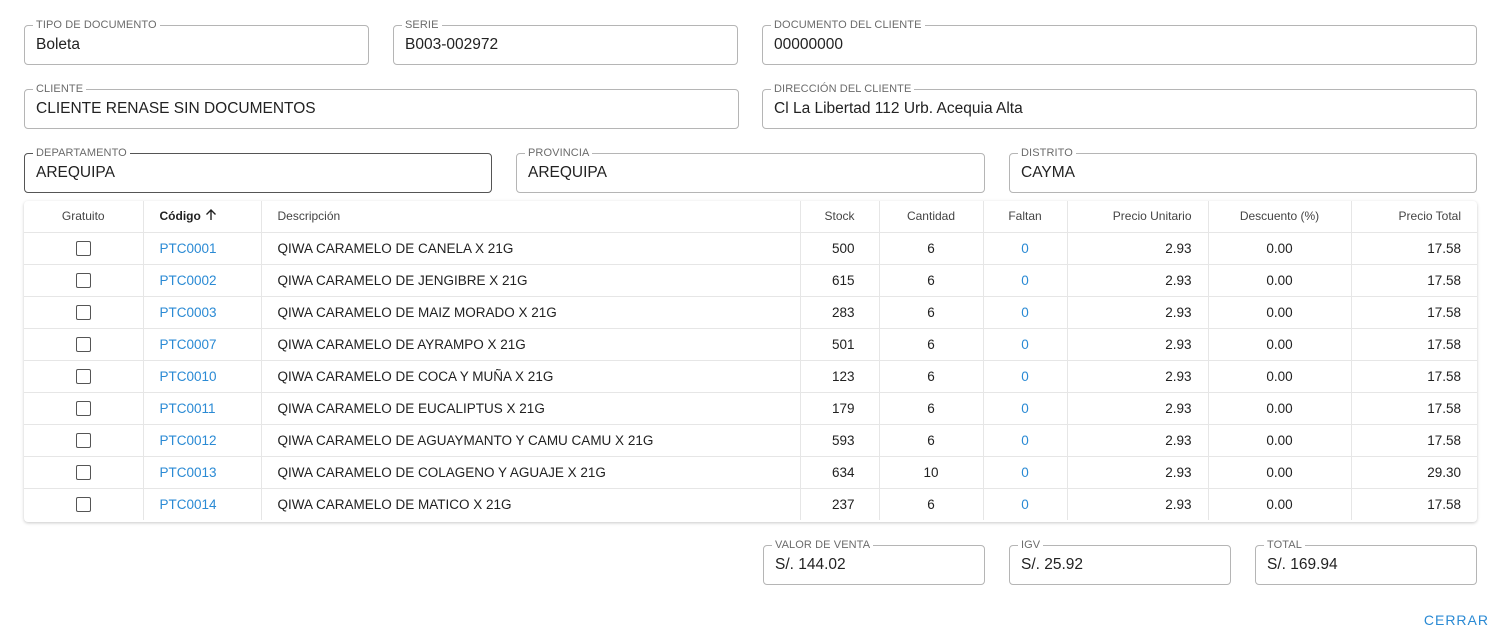 The width and height of the screenshot is (1505, 642). What do you see at coordinates (531, 504) in the screenshot?
I see `descripcion-cell: QIWA CARAMELO DE MATICO X 21G` at bounding box center [531, 504].